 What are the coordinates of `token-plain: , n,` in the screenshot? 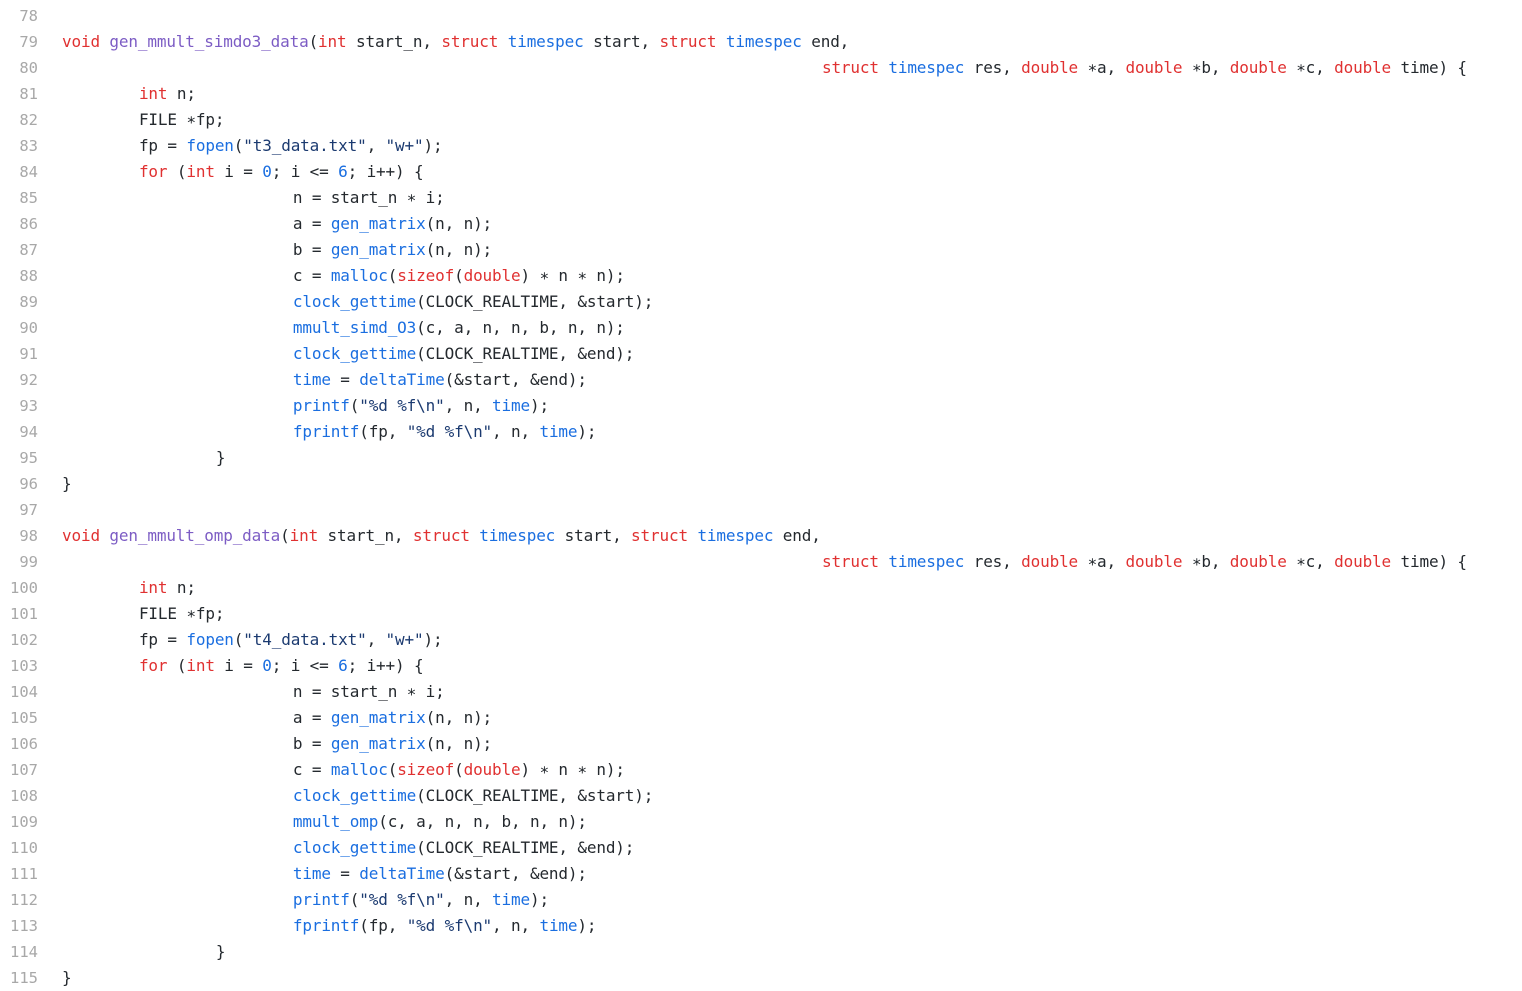 It's located at (516, 925).